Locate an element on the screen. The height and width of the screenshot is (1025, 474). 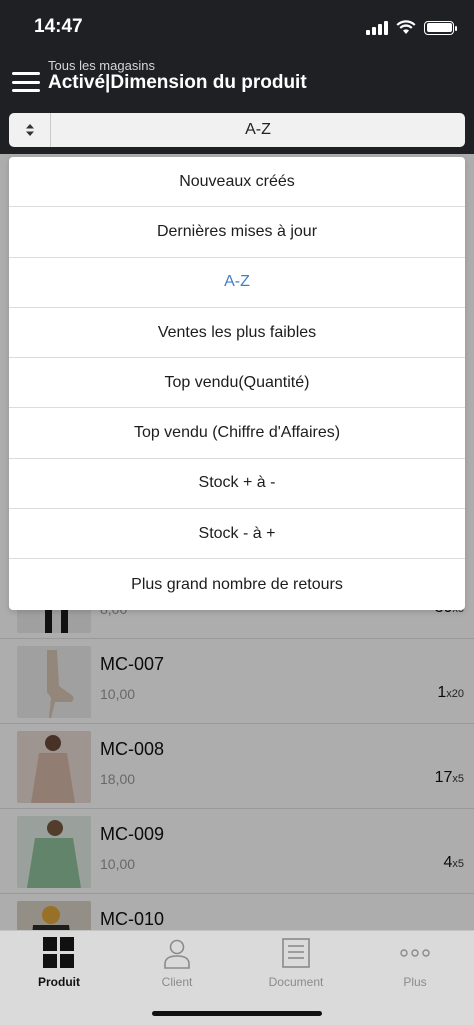
person-icon is located at coordinates (177, 954).